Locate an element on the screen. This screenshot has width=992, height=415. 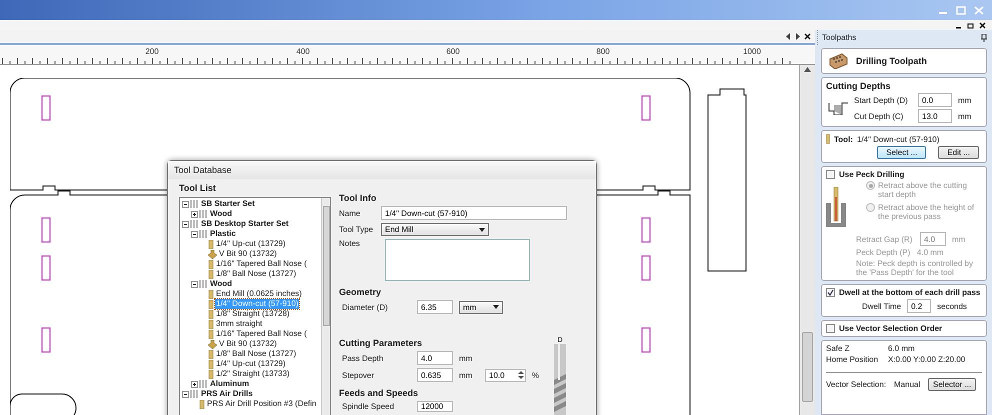
field-label: Retract Gap (R) is located at coordinates (885, 239).